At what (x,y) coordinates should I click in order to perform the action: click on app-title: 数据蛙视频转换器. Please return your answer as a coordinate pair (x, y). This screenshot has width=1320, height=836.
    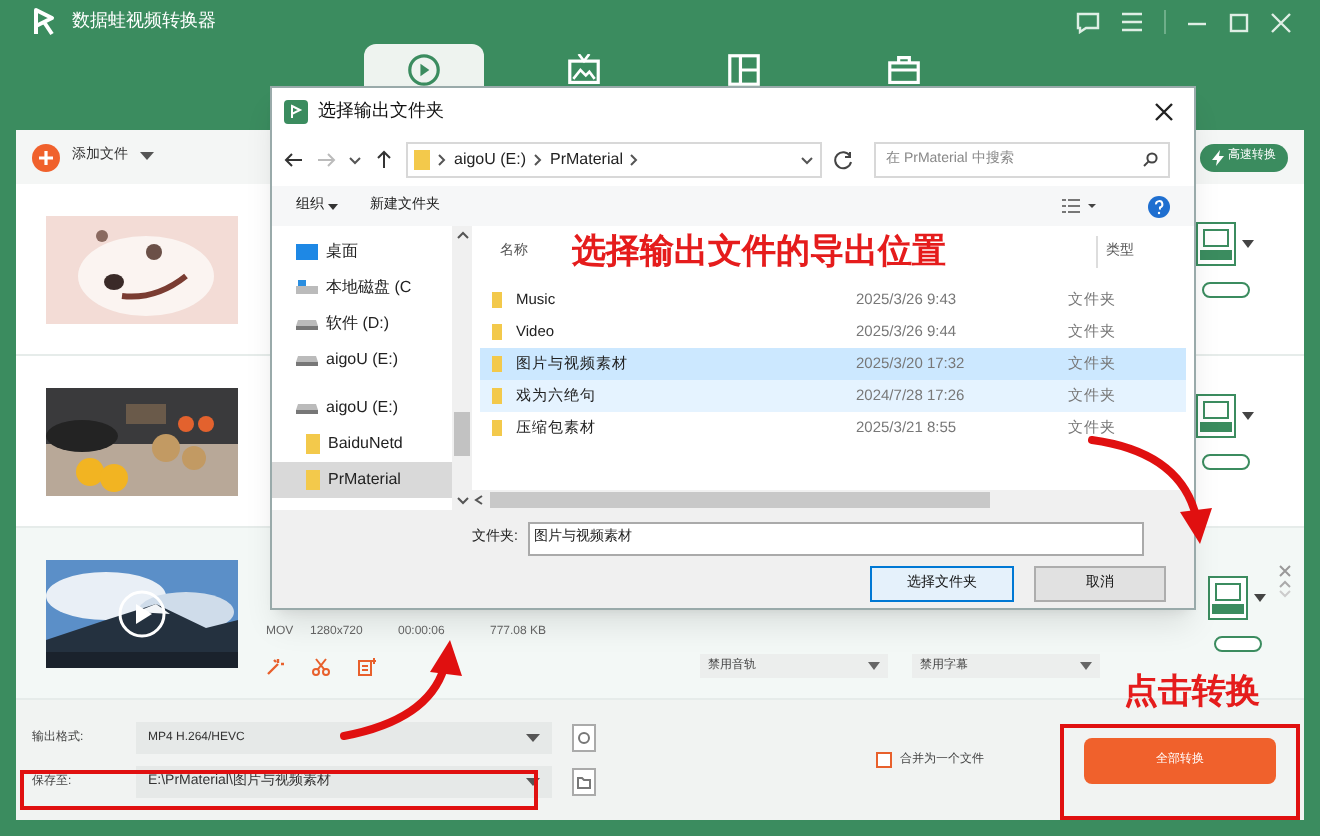
    Looking at the image, I should click on (144, 21).